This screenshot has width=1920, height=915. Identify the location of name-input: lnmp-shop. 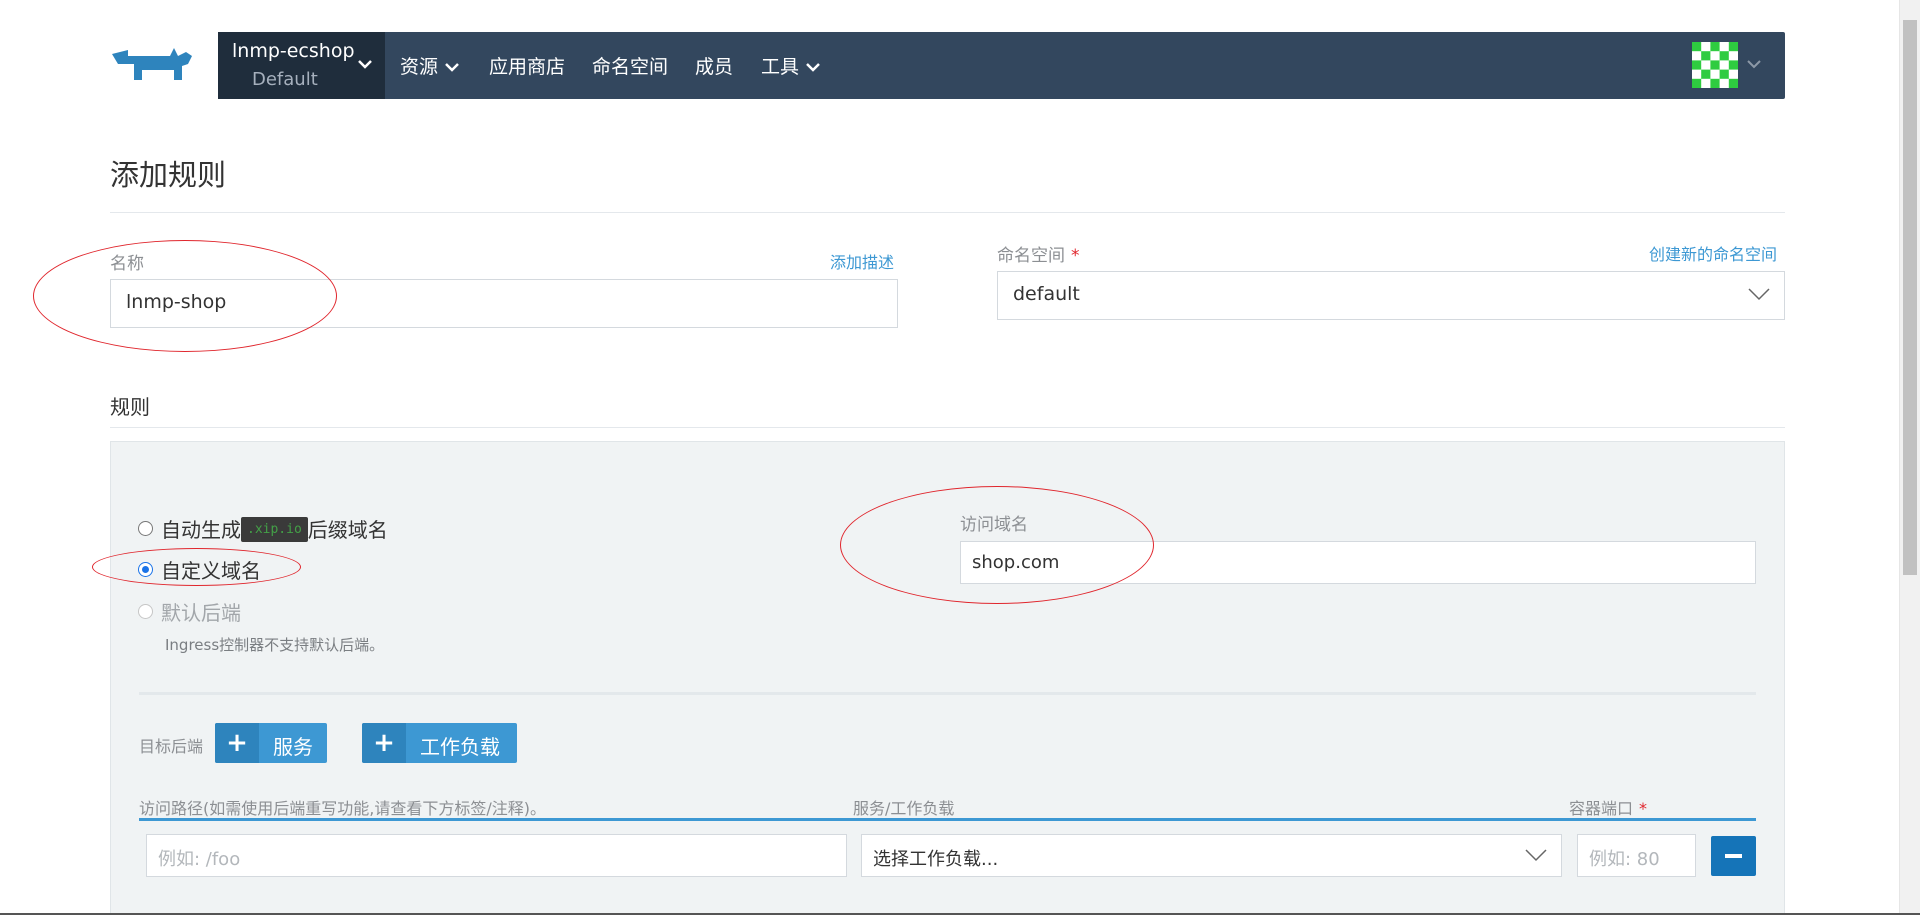
(504, 303).